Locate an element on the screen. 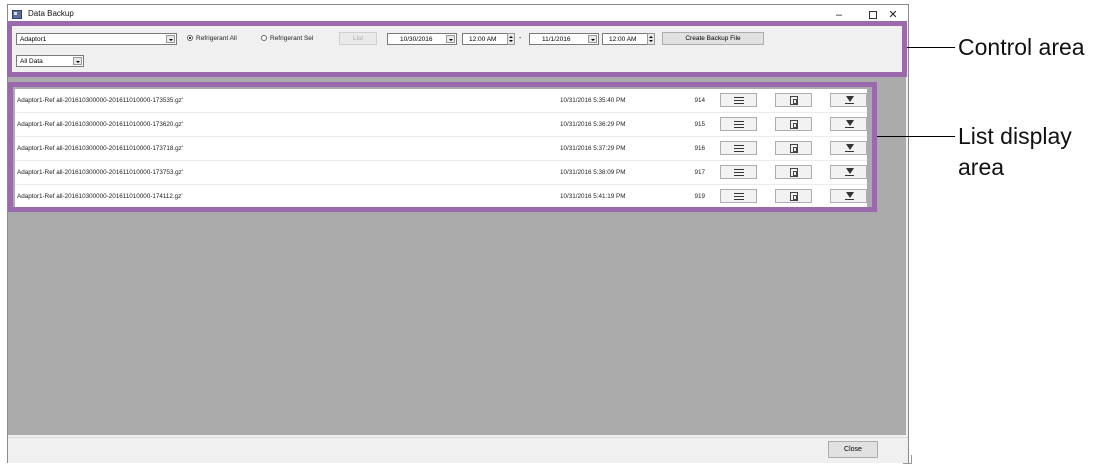 The width and height of the screenshot is (1112, 464). control-area-leader-line is located at coordinates (931, 47).